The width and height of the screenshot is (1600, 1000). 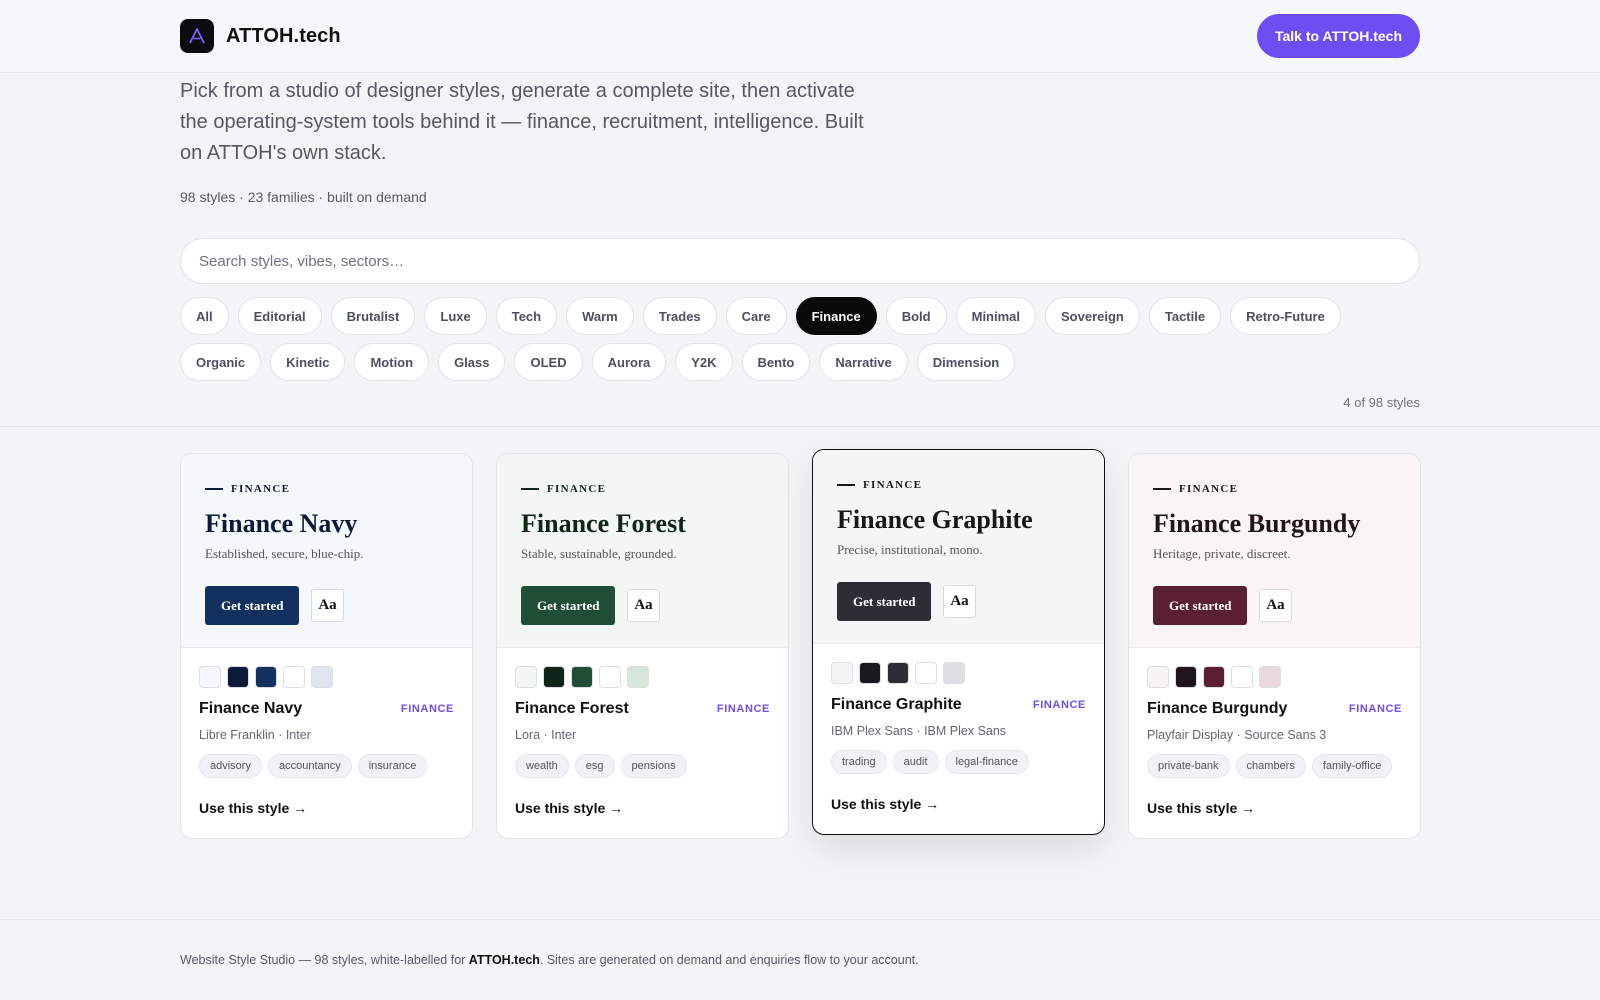 I want to click on style-name: Finance Forest, so click(x=572, y=708).